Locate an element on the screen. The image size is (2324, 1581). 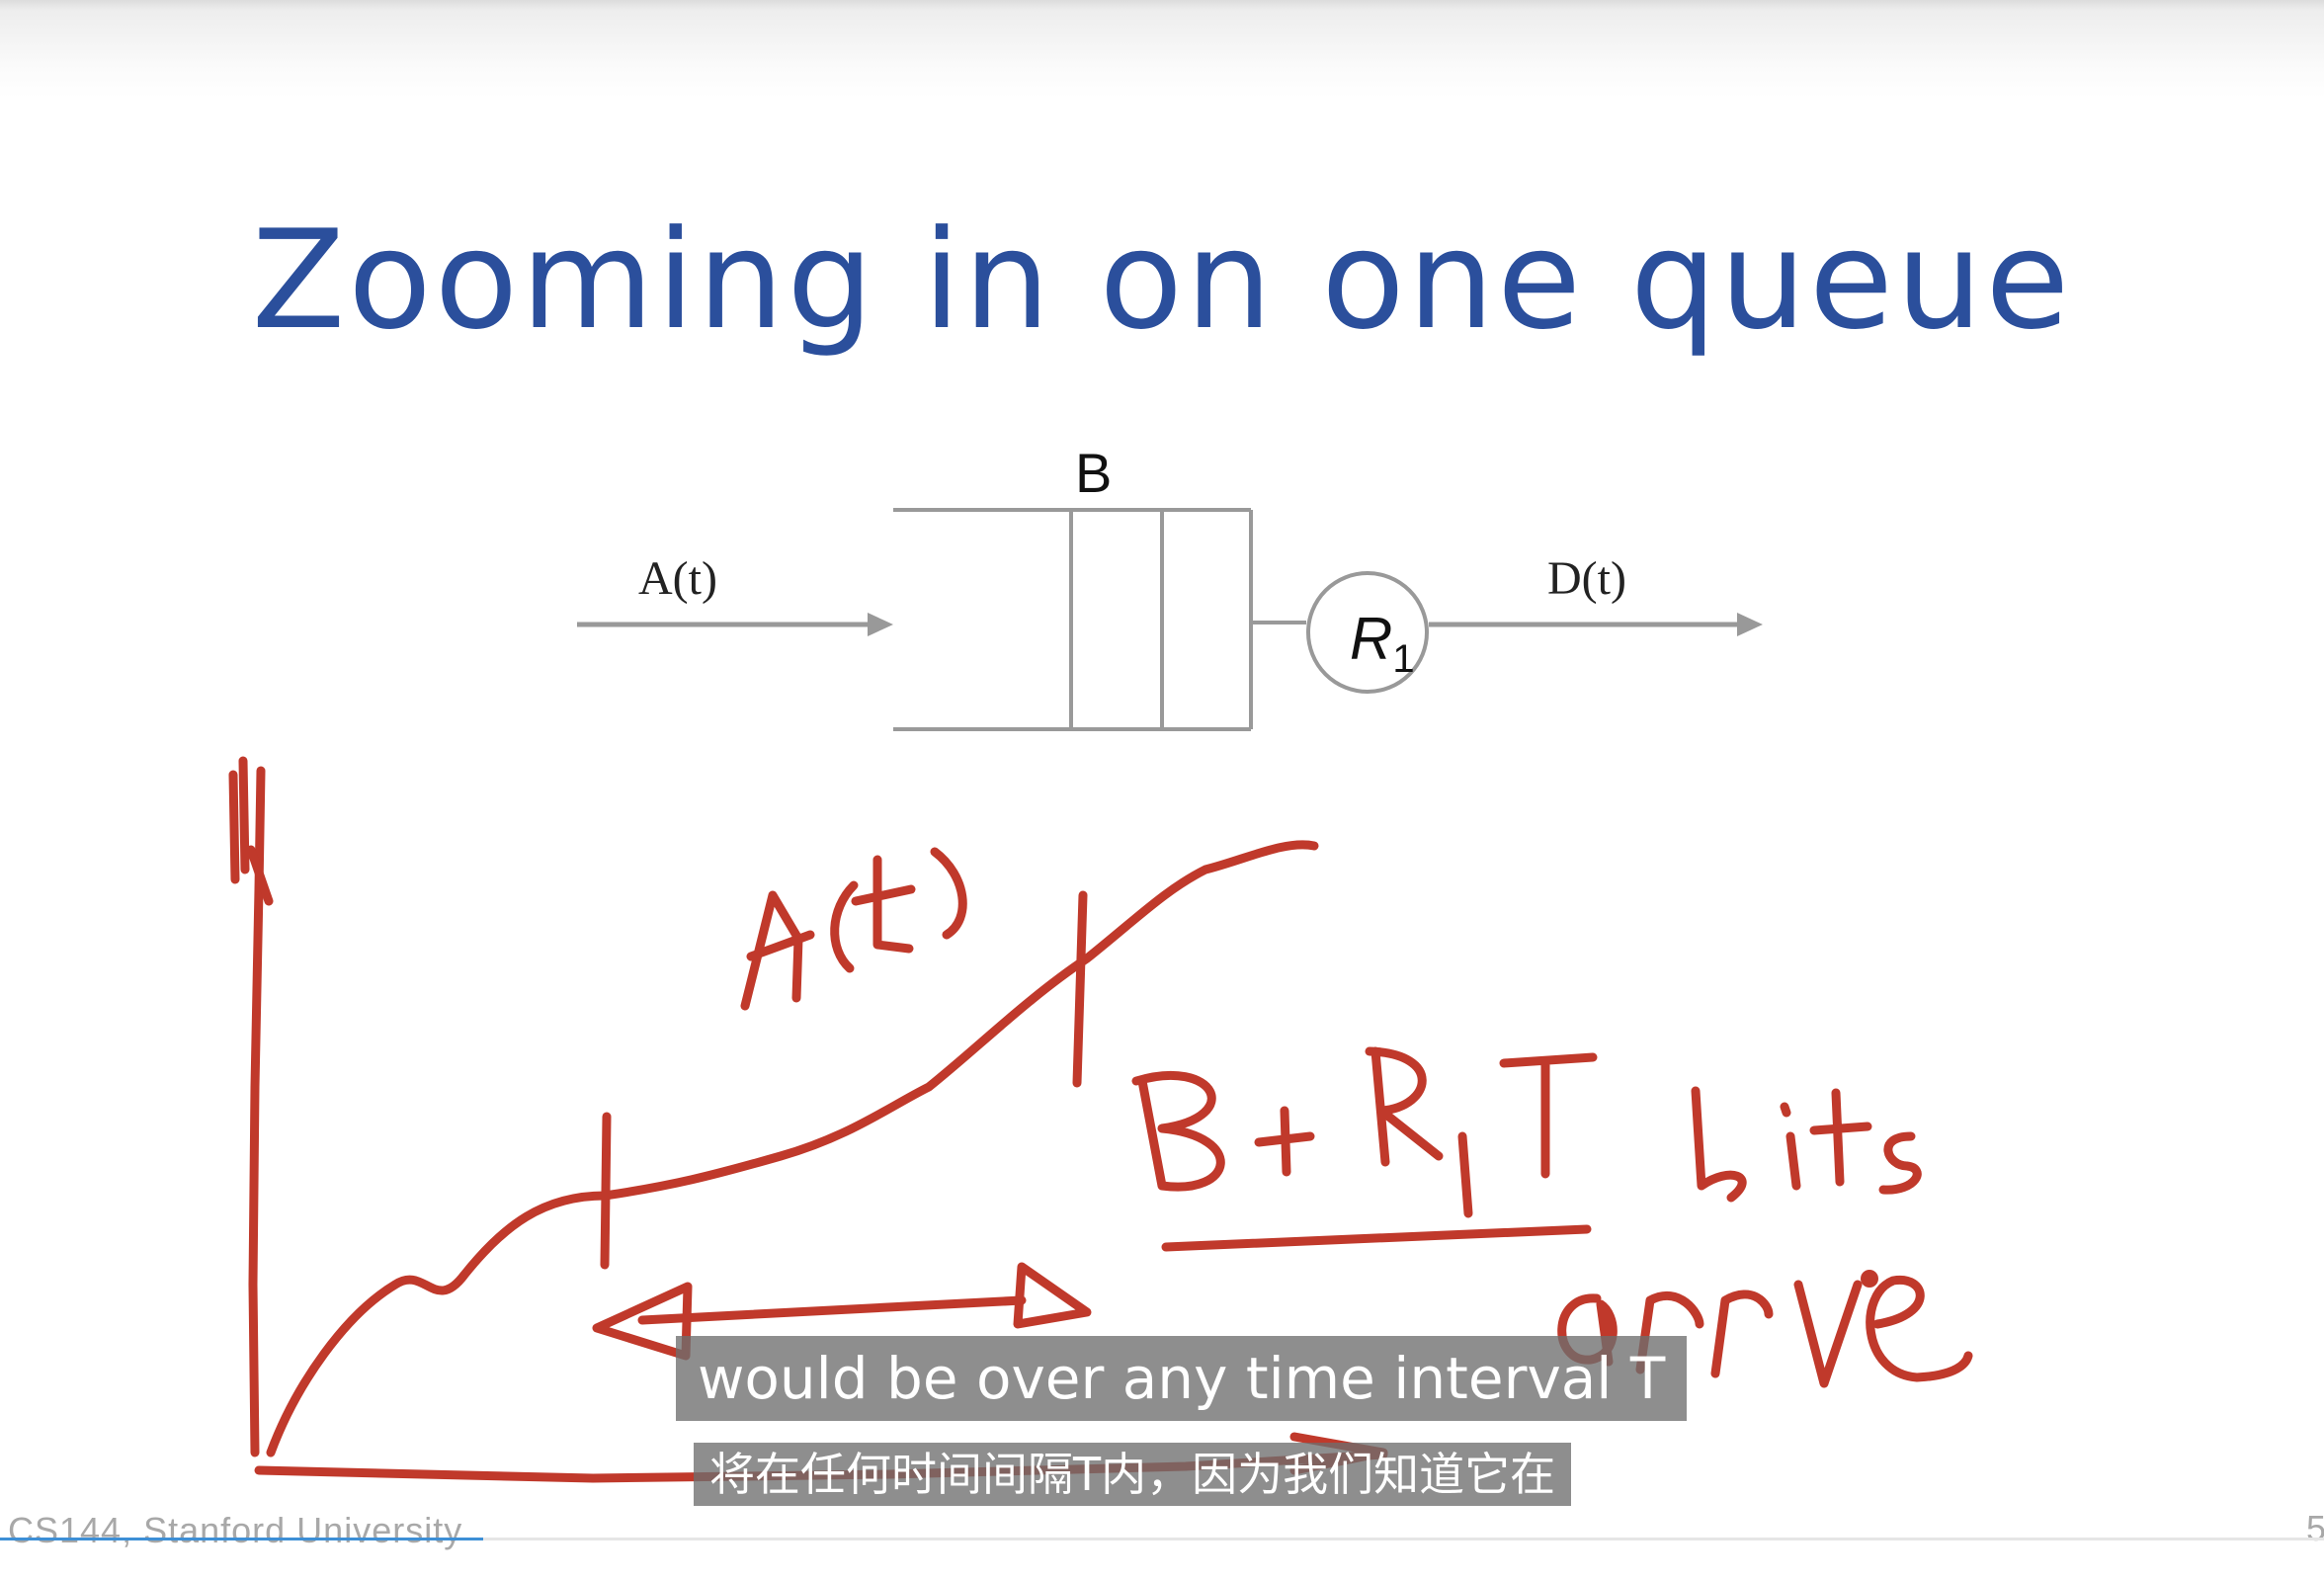
ink-word-plus is located at coordinates (1284, 1141).